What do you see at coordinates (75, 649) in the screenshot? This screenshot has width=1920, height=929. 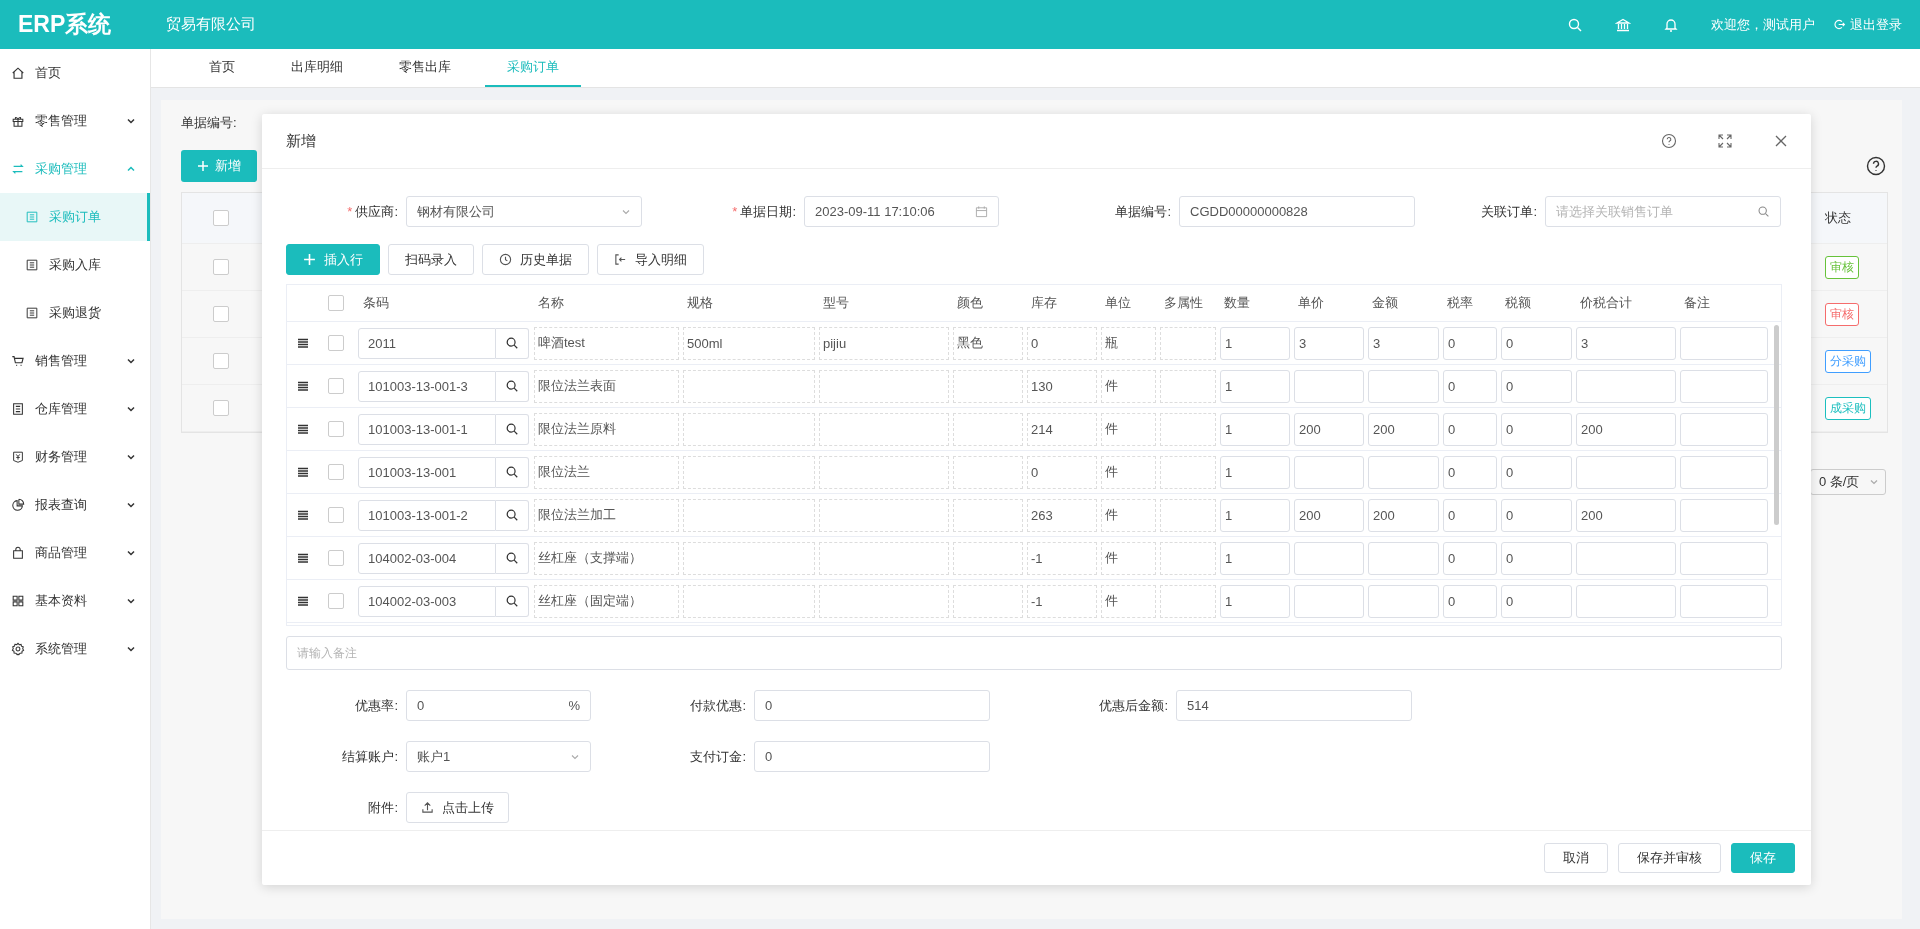 I see `sidebar-item: 系统管理` at bounding box center [75, 649].